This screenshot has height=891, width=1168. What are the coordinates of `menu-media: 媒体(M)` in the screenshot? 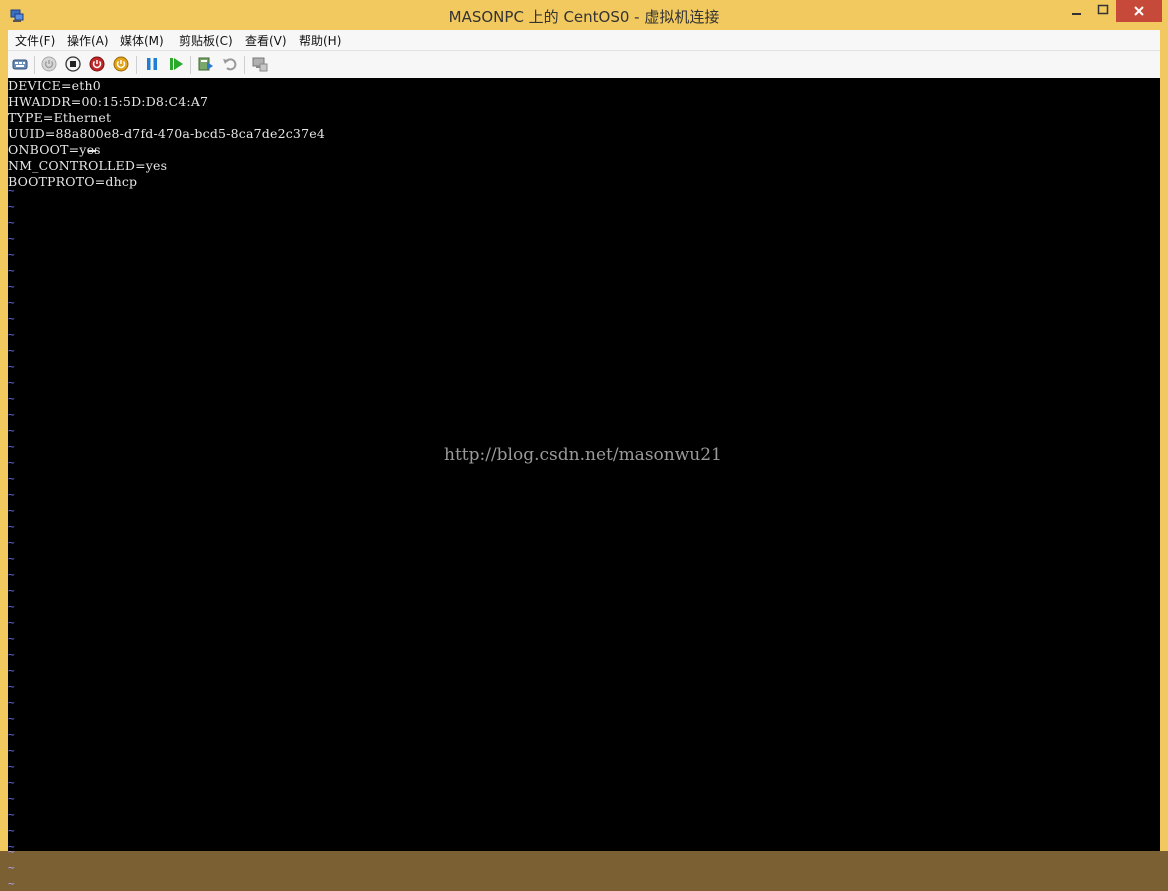 It's located at (142, 40).